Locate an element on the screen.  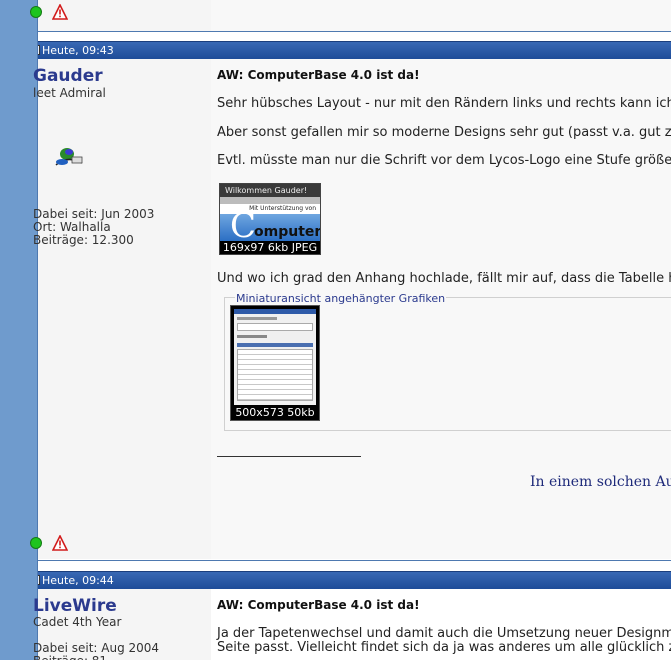
user-post-count: Beiträge: 81 is located at coordinates (73, 657).